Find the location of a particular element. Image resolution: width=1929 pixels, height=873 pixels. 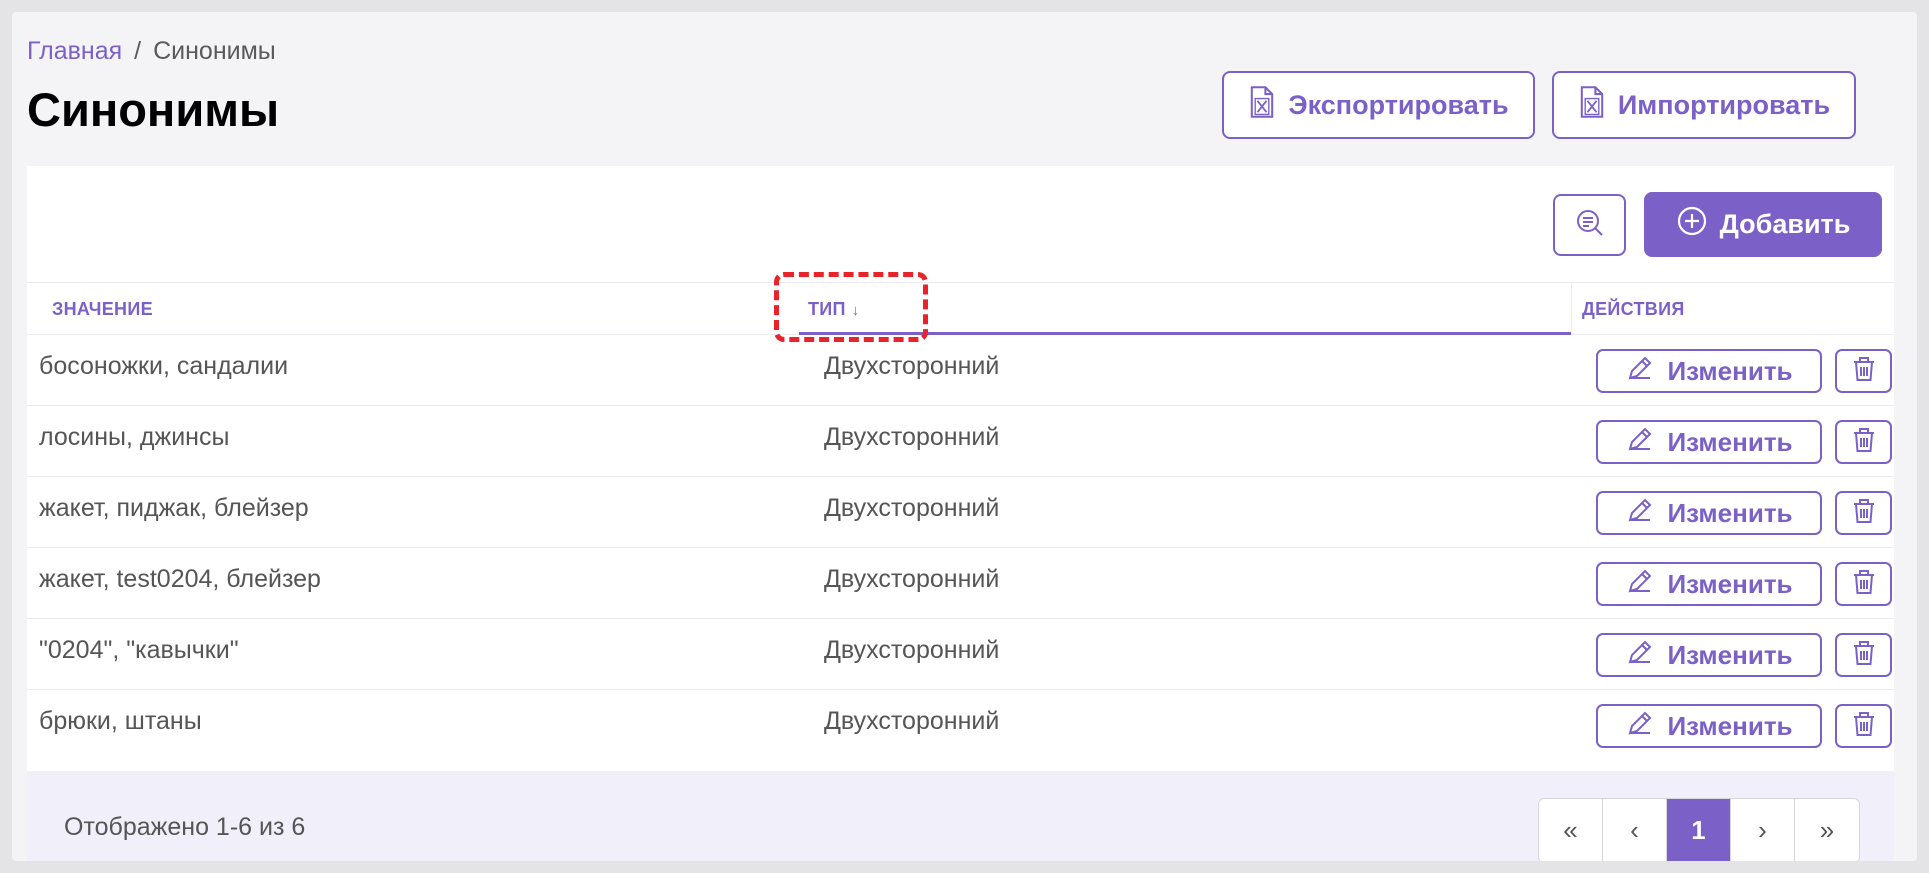

pagination-page-button: 1 is located at coordinates (1699, 830).